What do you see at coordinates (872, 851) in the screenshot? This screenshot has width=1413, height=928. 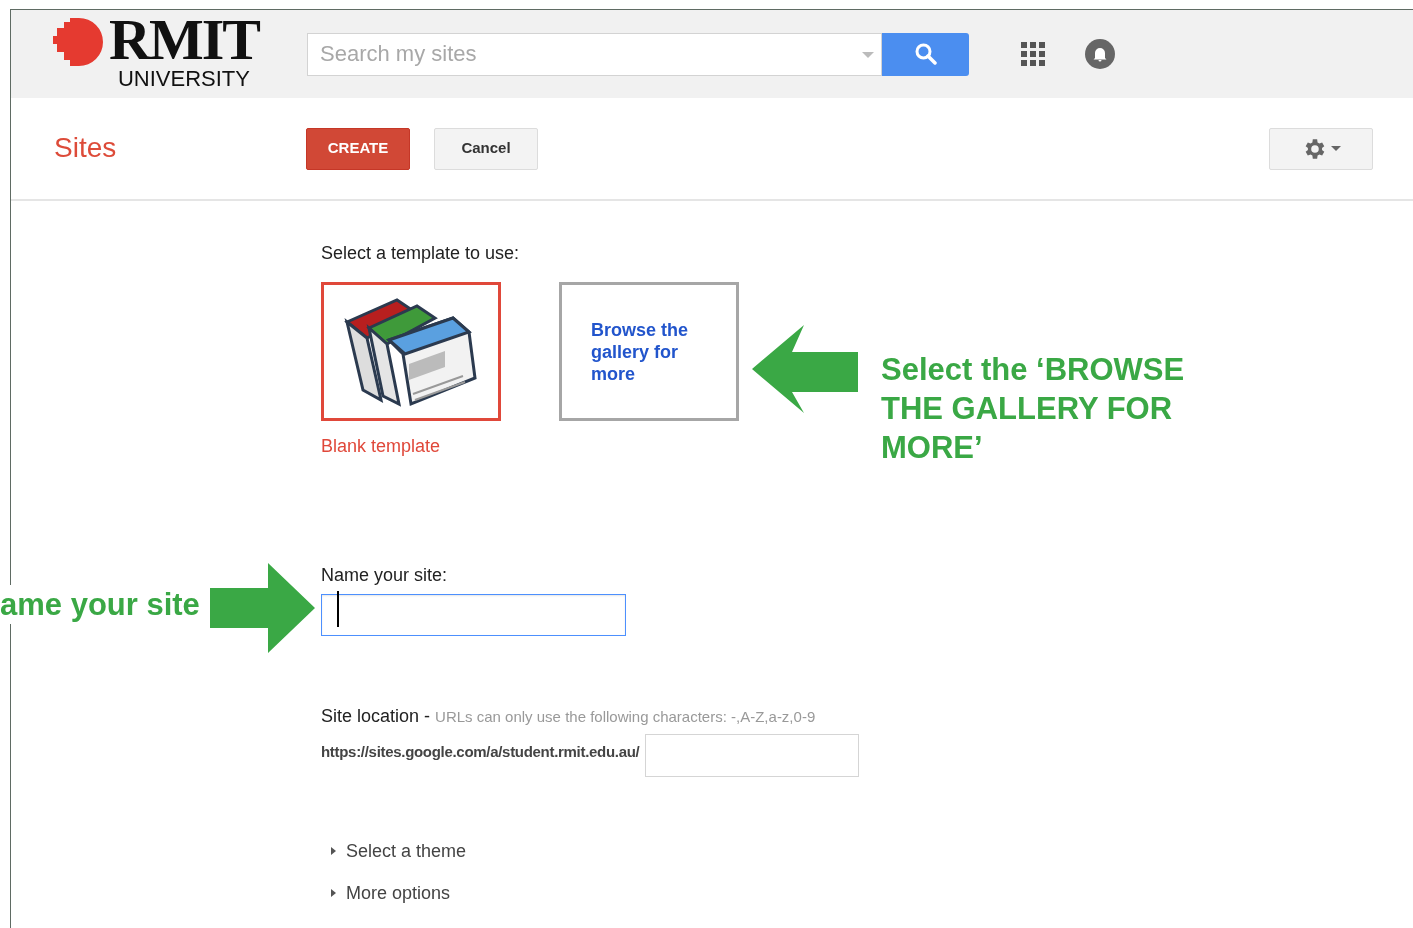 I see `expander-toggle: Select a theme` at bounding box center [872, 851].